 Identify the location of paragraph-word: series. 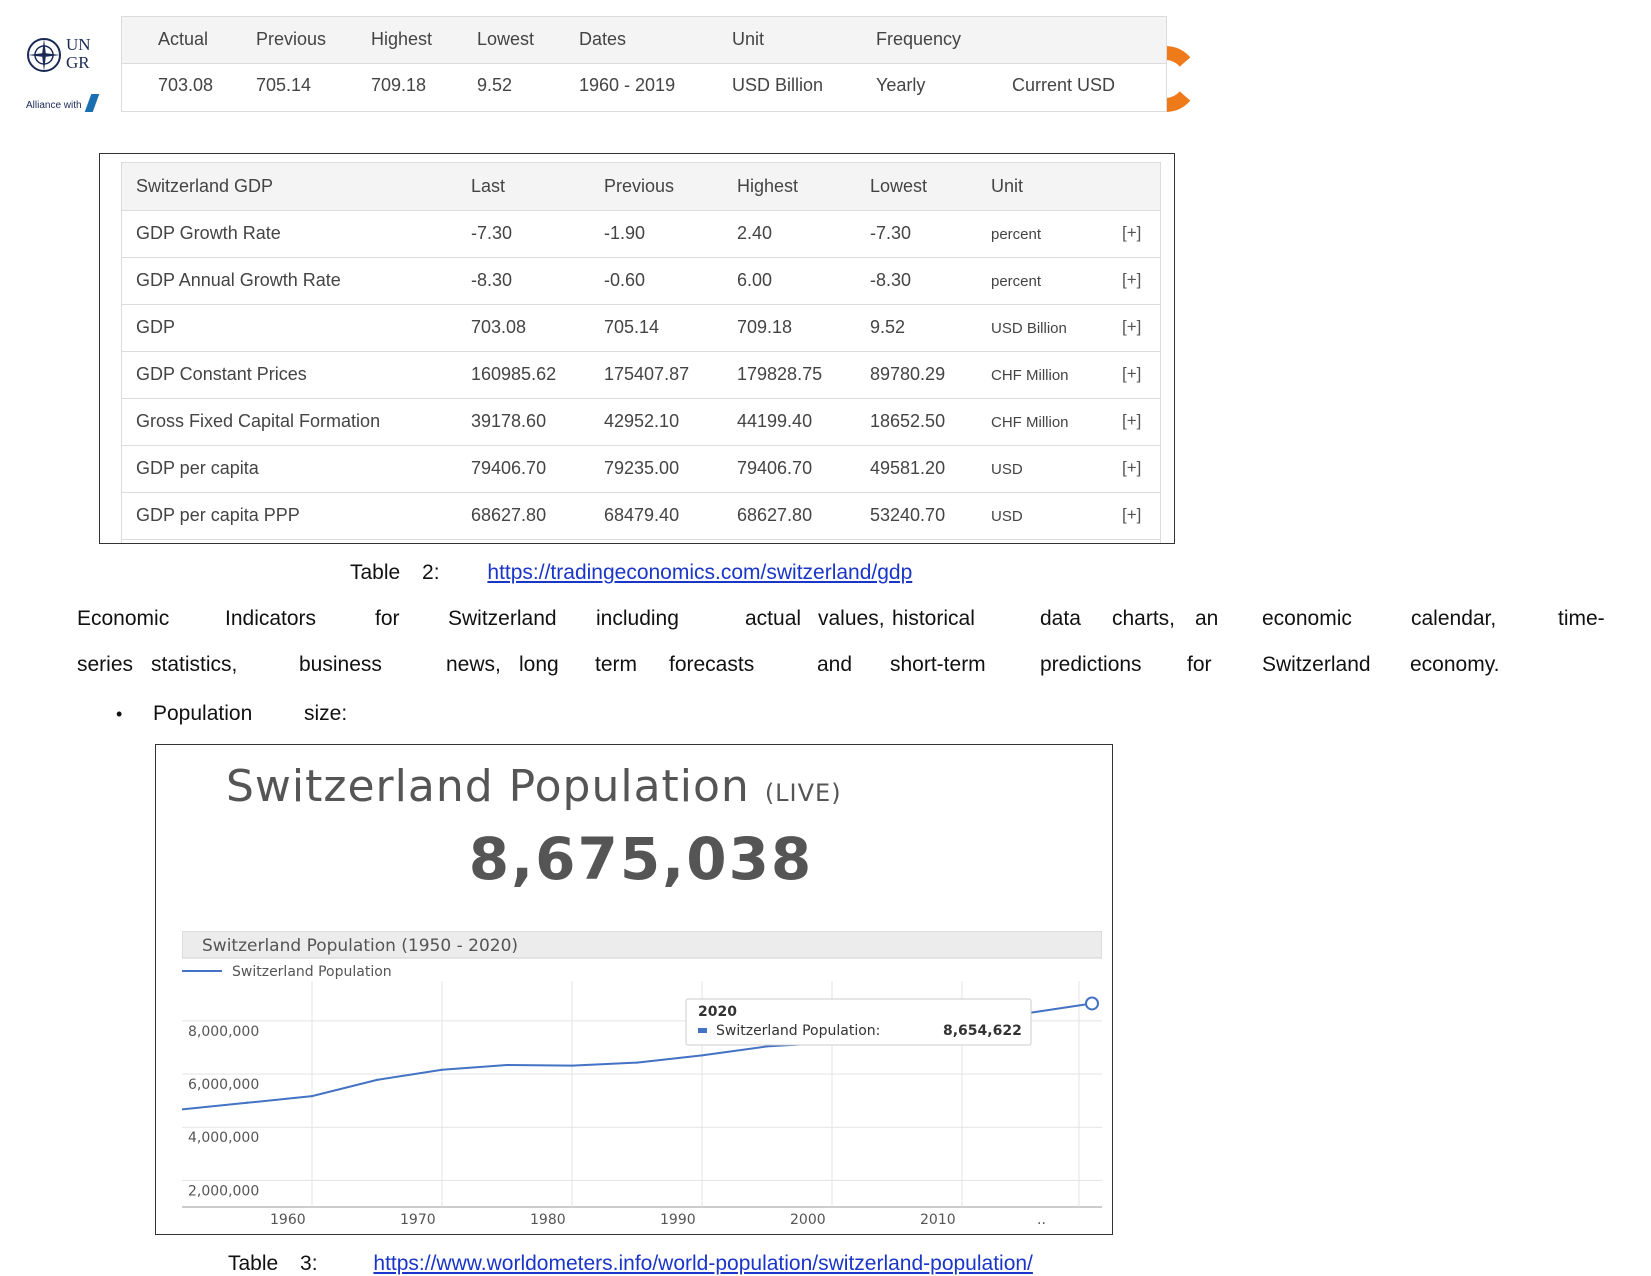
(105, 665).